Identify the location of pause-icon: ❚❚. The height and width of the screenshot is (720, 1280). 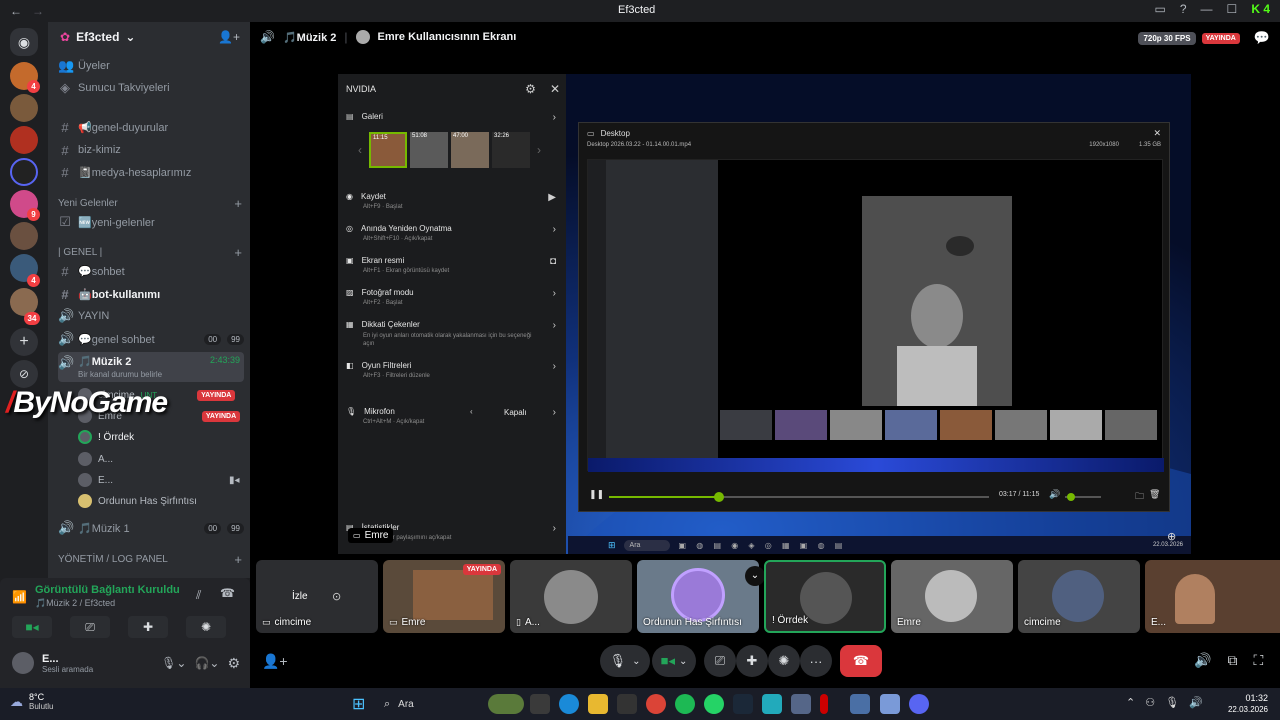
(596, 494).